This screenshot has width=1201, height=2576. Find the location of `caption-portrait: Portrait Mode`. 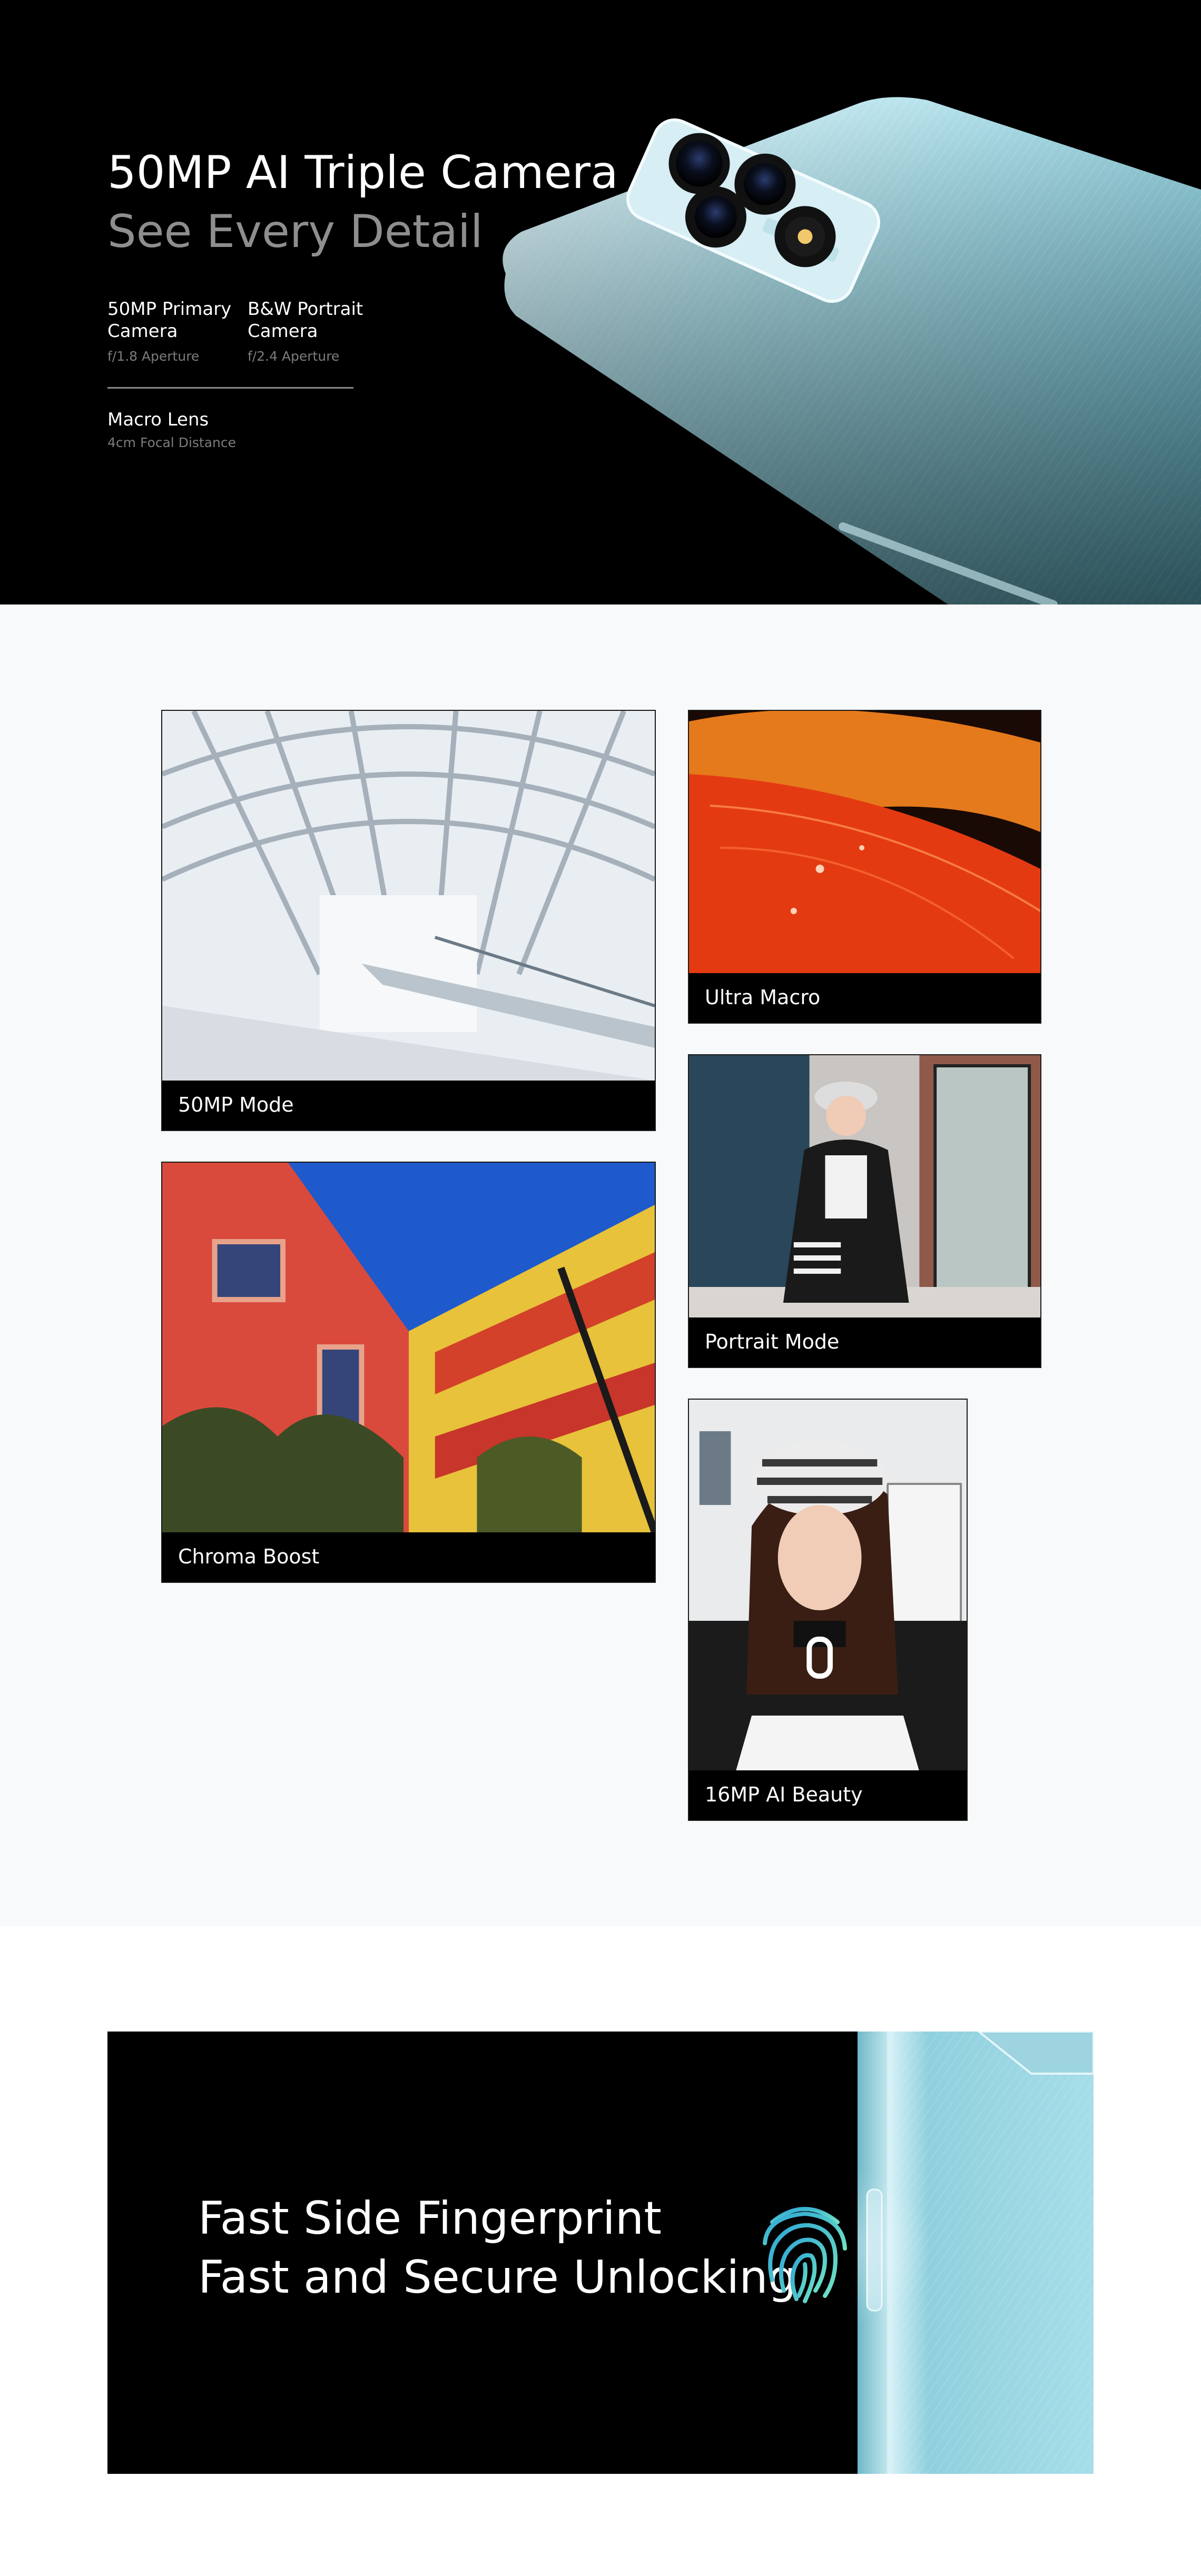

caption-portrait: Portrait Mode is located at coordinates (773, 1341).